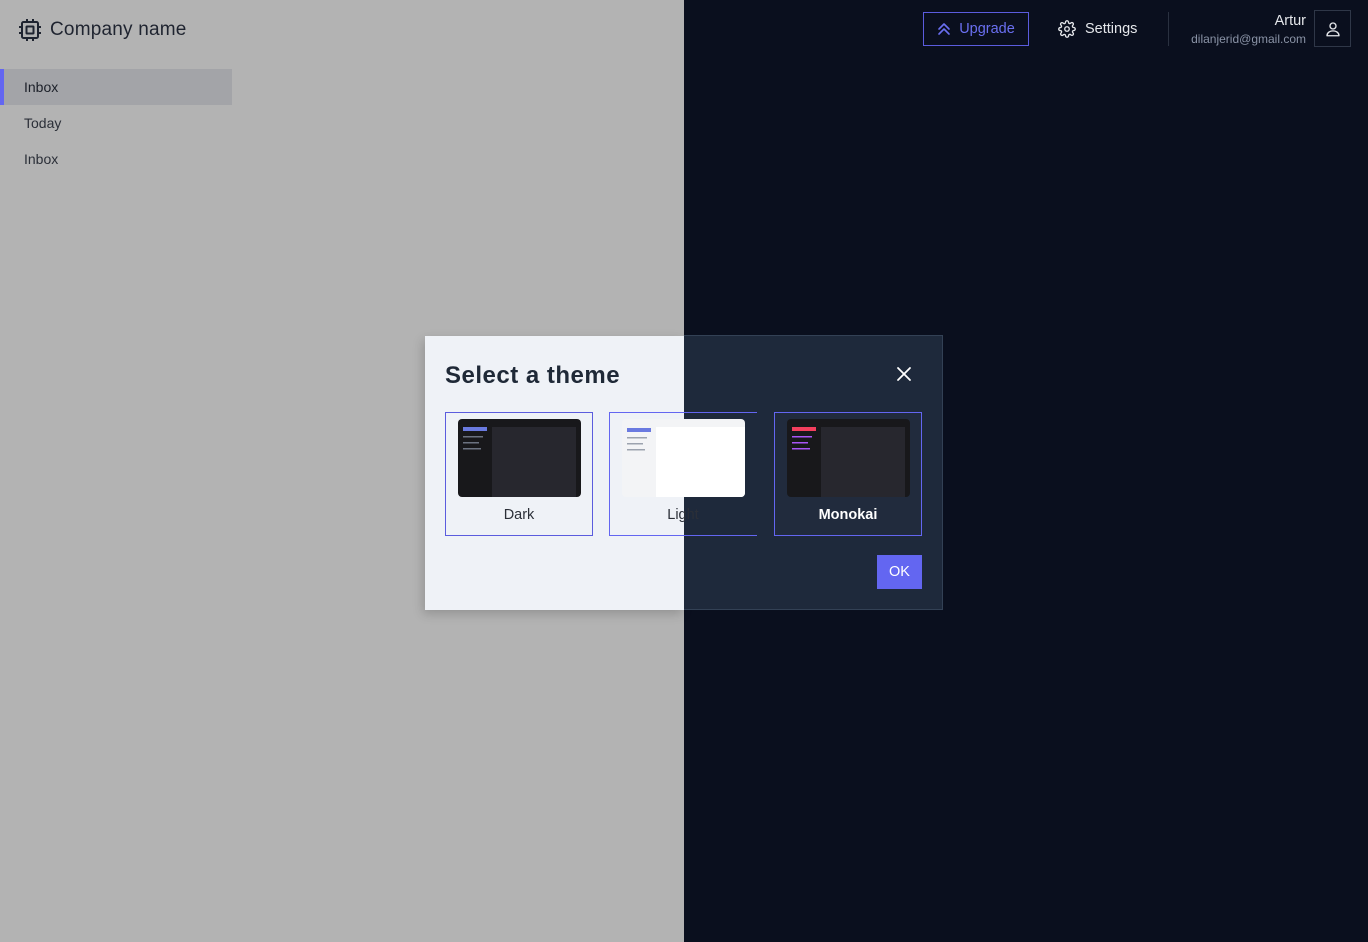 This screenshot has height=942, width=1368. Describe the element at coordinates (118, 29) in the screenshot. I see `brand-name: Company name` at that location.